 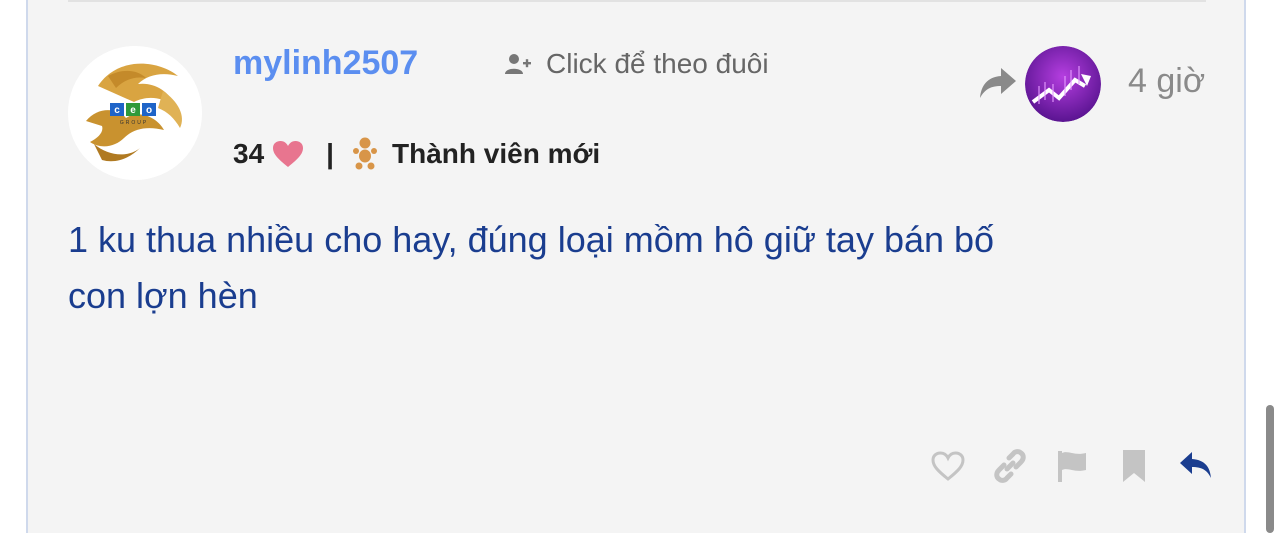 I want to click on follow-button: Click để theo đuôi, so click(x=636, y=64).